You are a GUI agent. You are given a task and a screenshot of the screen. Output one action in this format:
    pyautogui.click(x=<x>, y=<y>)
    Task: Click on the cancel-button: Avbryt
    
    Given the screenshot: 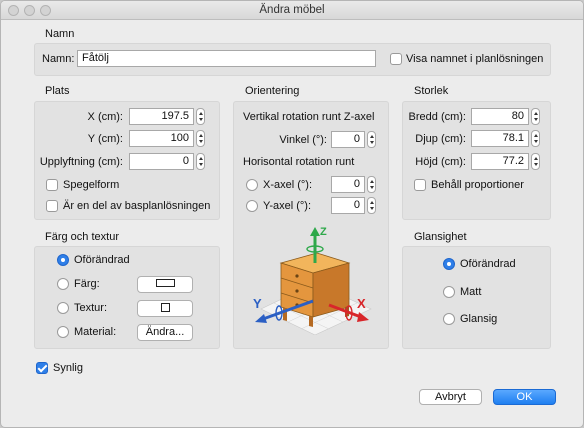 What is the action you would take?
    pyautogui.click(x=450, y=397)
    